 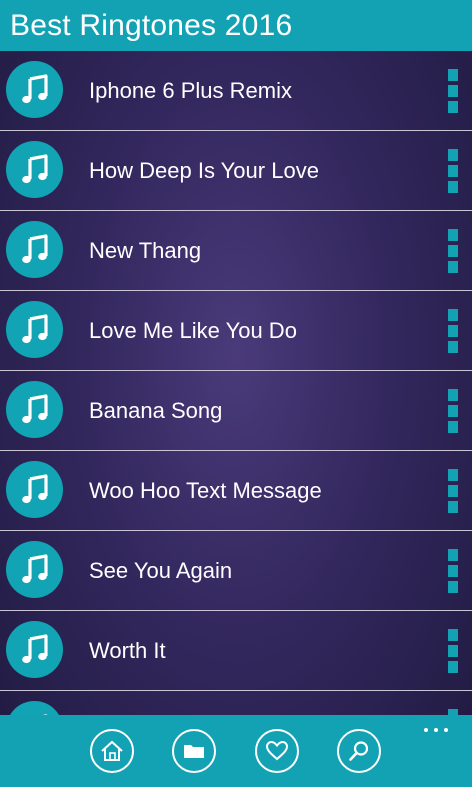 I want to click on folder-icon, so click(x=194, y=751).